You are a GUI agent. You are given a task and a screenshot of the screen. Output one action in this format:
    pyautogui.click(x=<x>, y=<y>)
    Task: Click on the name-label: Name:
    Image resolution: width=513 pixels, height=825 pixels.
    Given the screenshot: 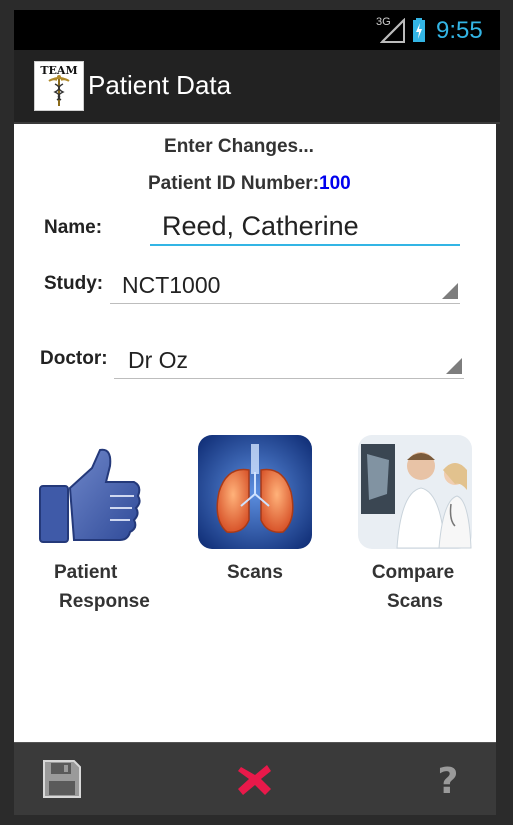 What is the action you would take?
    pyautogui.click(x=73, y=227)
    